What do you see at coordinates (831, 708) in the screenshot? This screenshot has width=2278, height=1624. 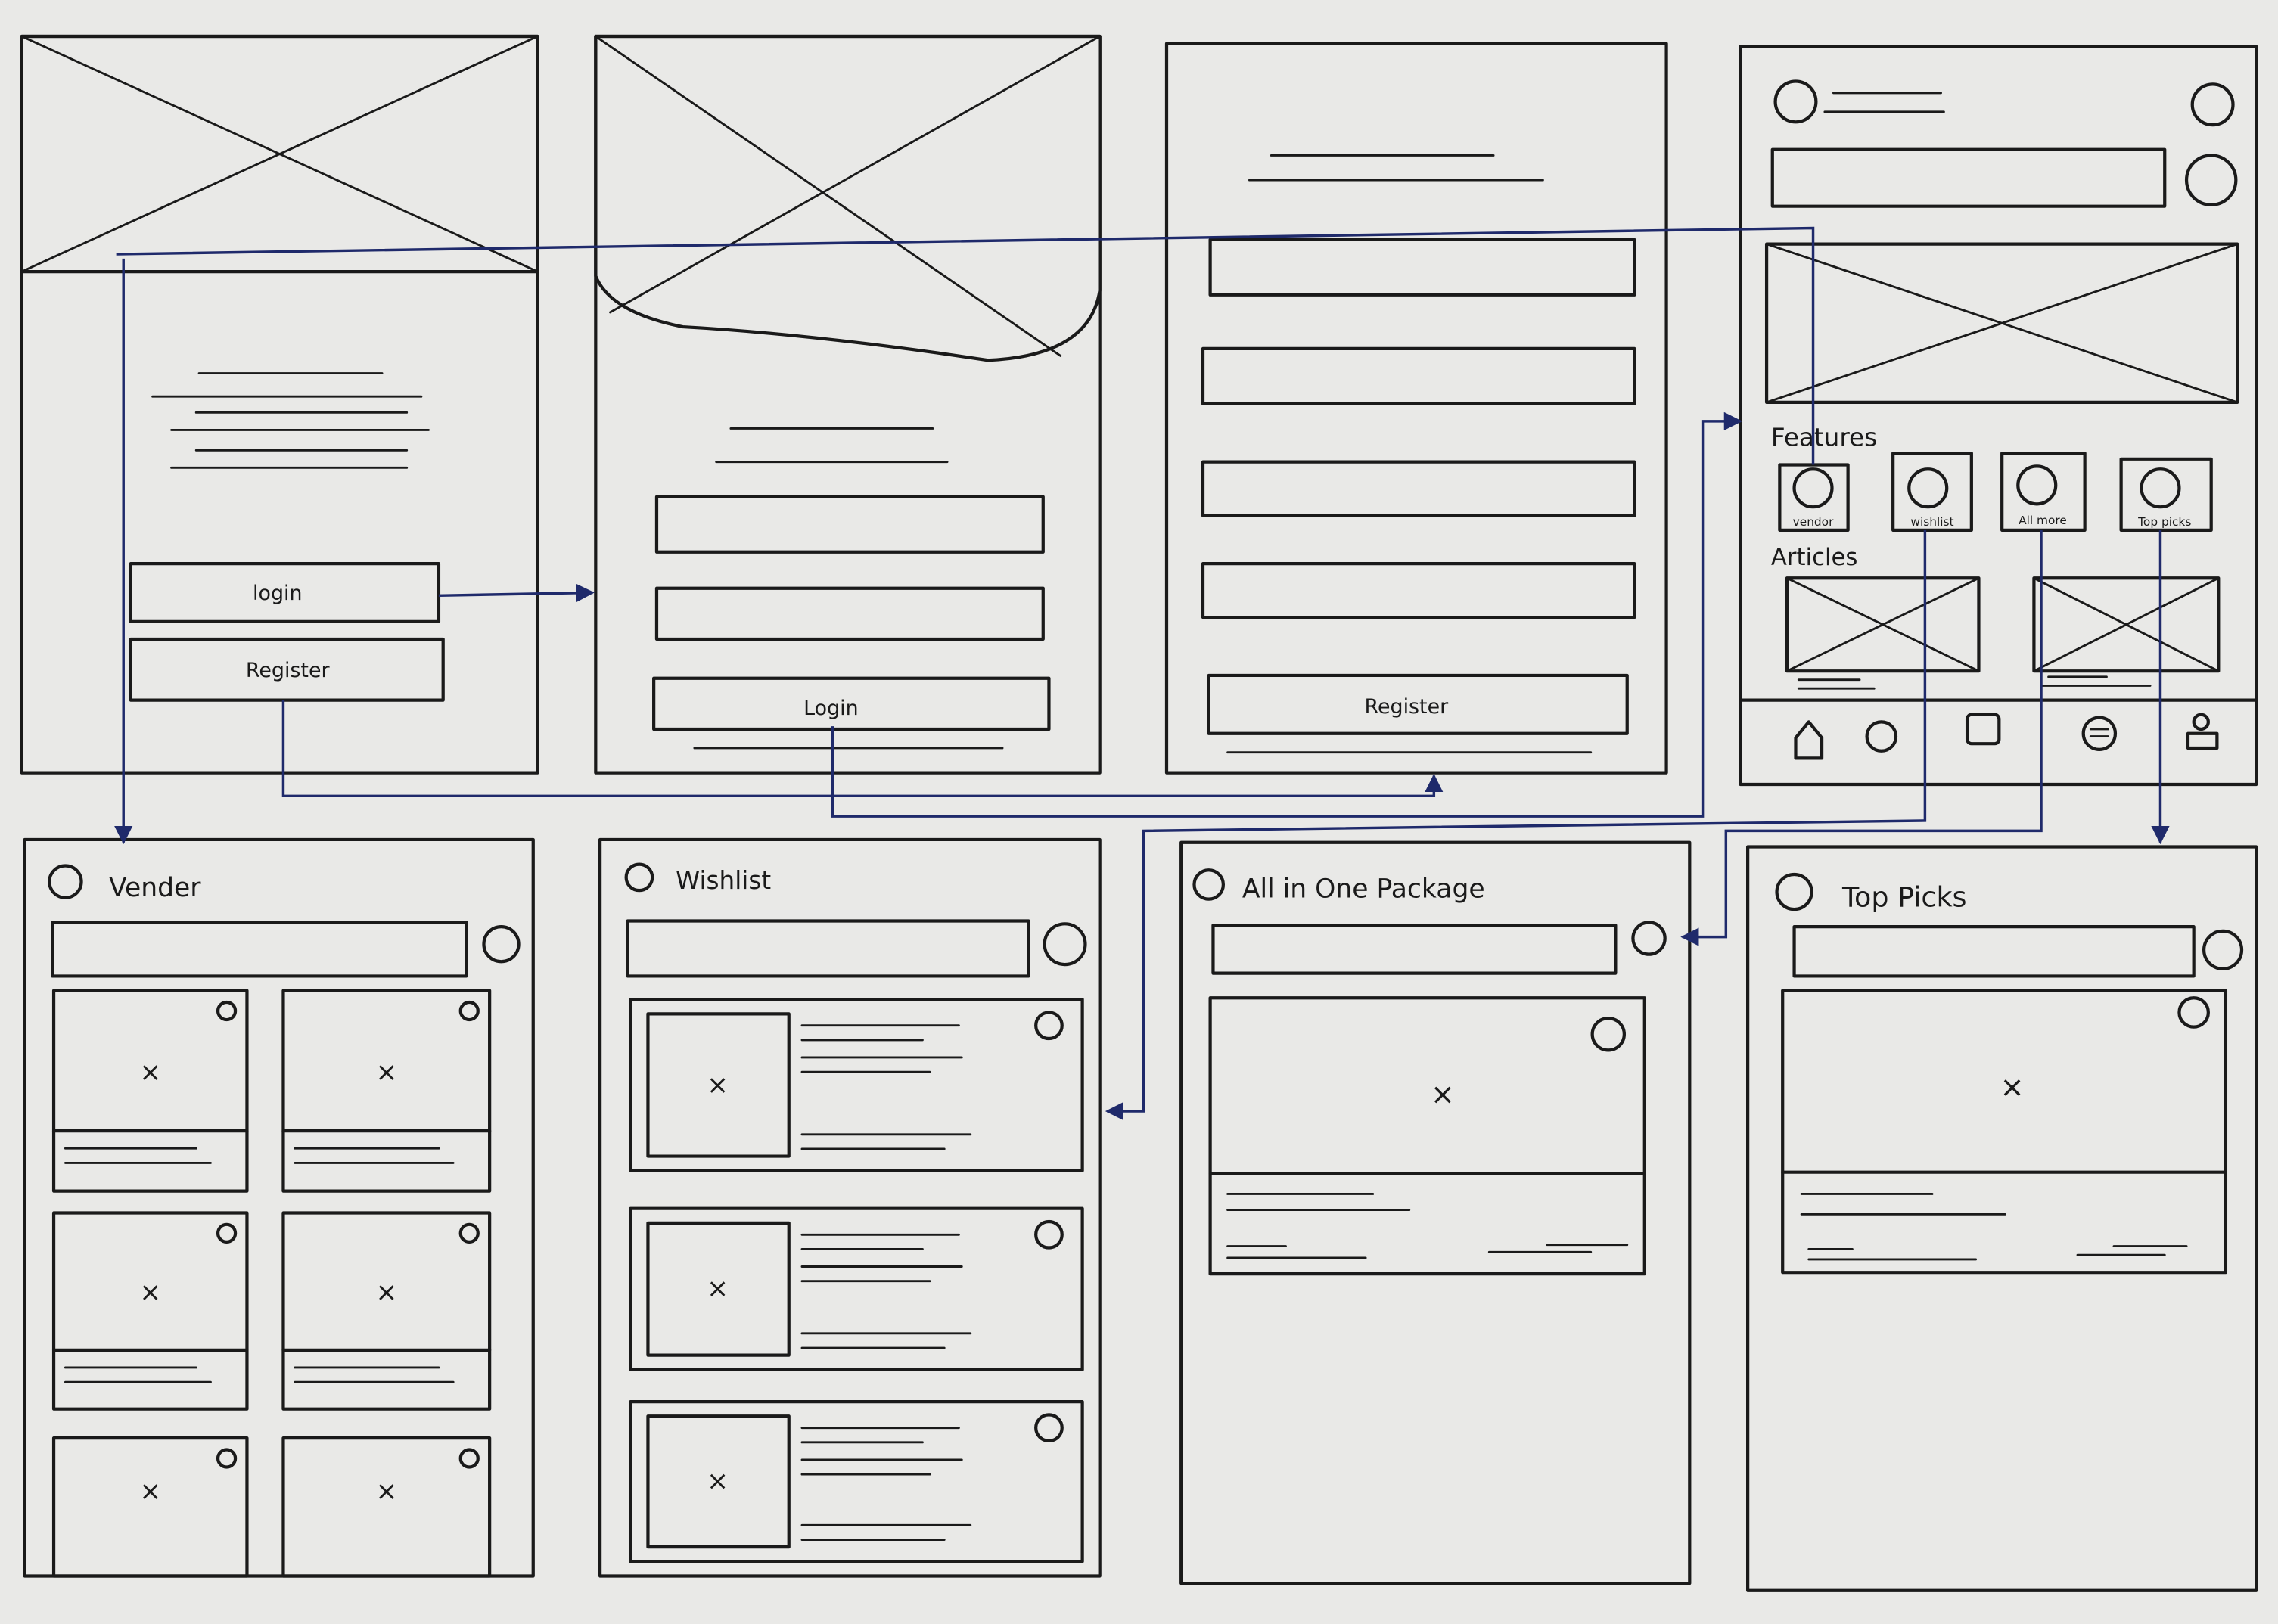 I see `svg-text: Login` at bounding box center [831, 708].